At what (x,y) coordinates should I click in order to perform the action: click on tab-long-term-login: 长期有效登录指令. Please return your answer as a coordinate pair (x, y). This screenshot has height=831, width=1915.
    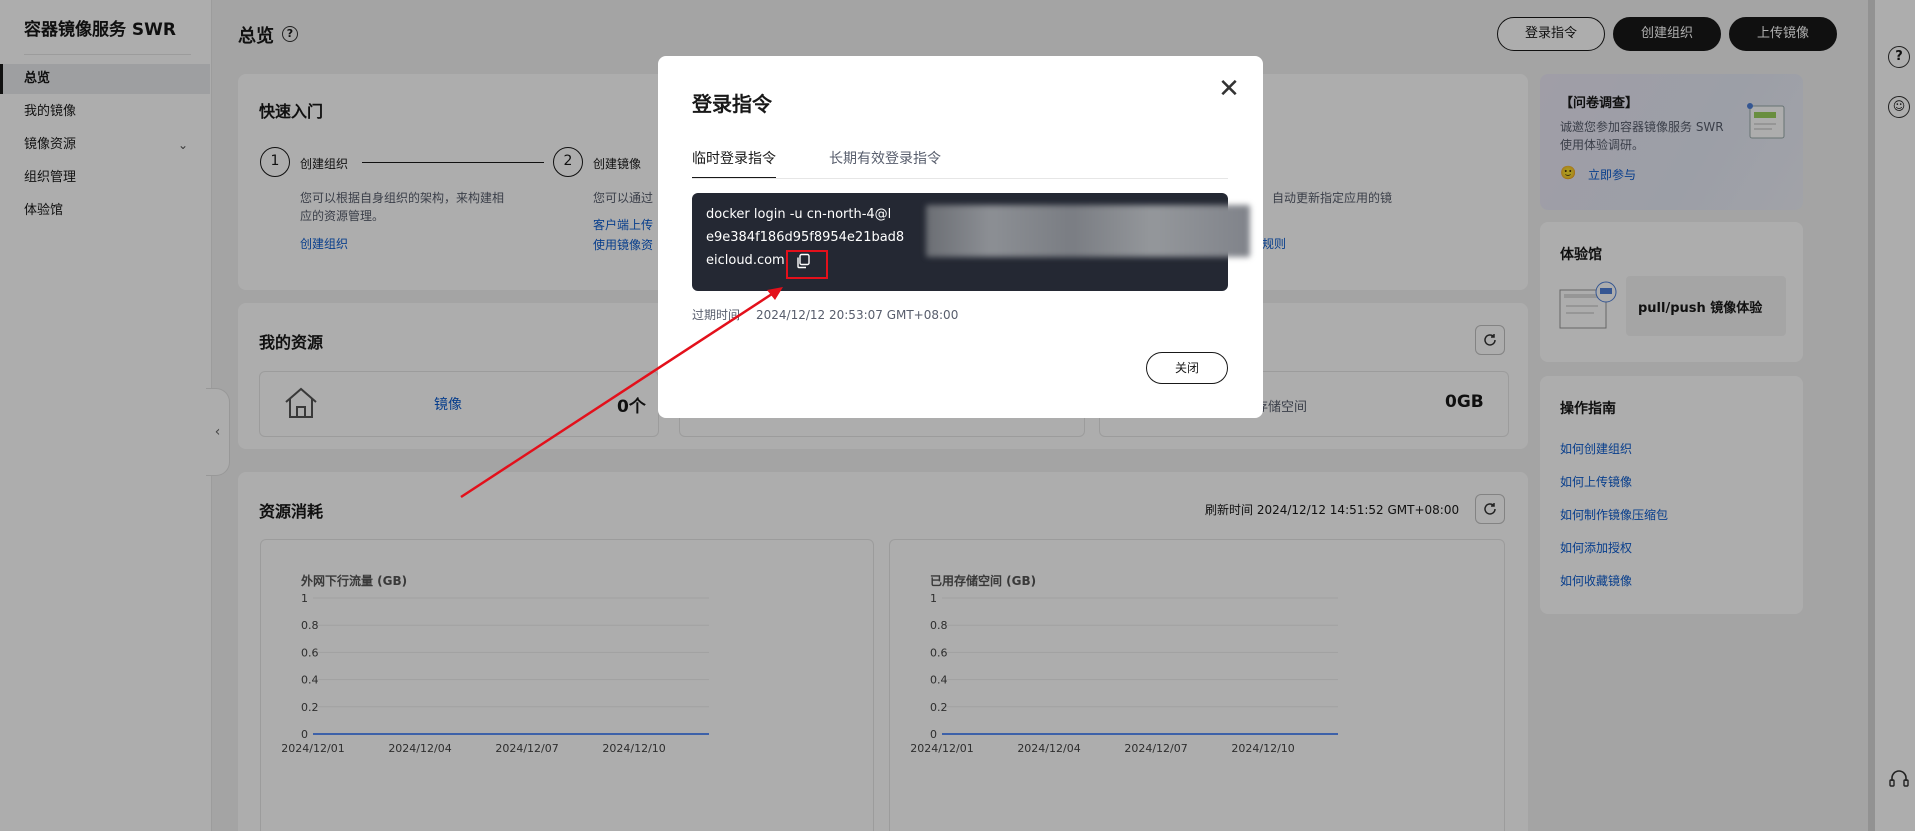
    Looking at the image, I should click on (885, 158).